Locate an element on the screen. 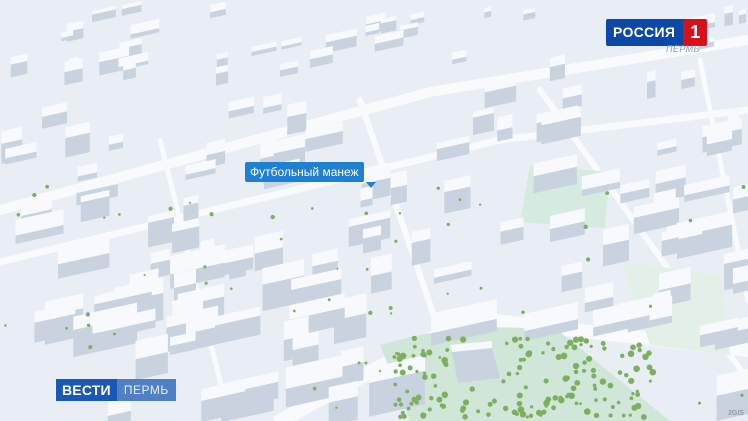  program-logo: ВЕСТИ ПЕРМЬ is located at coordinates (116, 390).